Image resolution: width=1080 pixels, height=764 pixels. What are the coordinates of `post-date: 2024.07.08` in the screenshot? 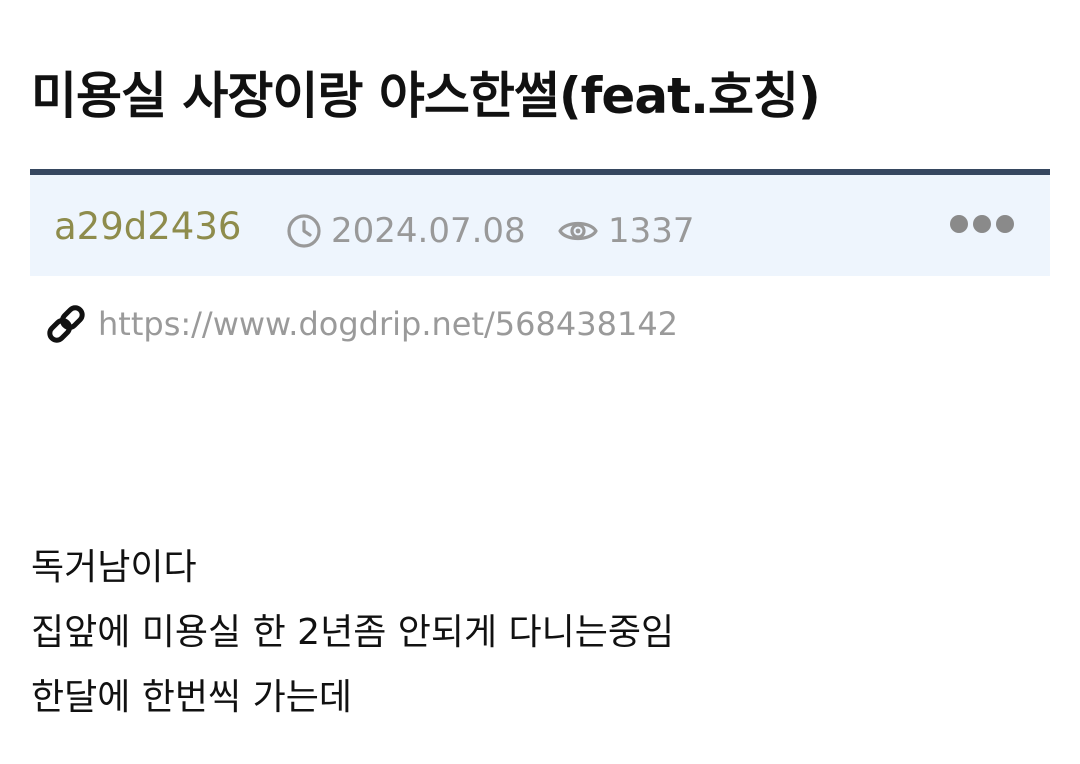 It's located at (406, 231).